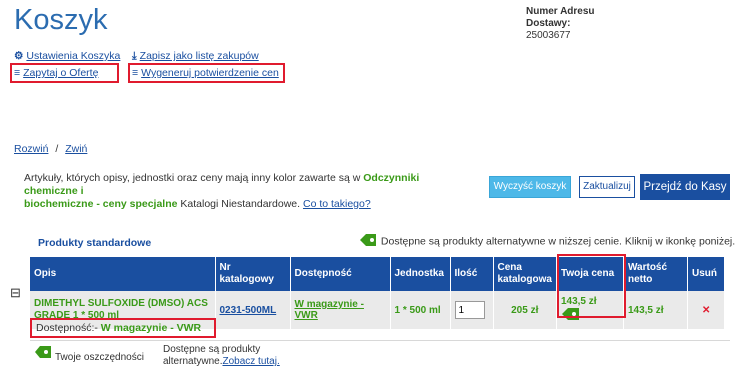 The image size is (739, 370). I want to click on delivery-address: Numer Adresu Dostawy: 25003677, so click(560, 24).